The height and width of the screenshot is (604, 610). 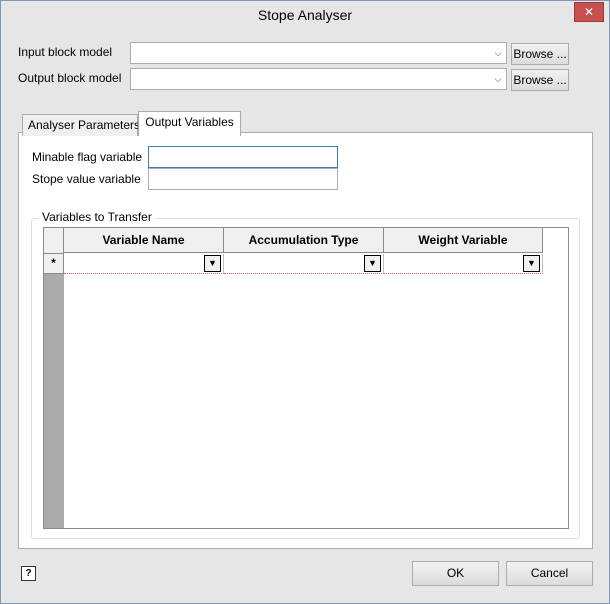 I want to click on input-block-model-combo: ⌵, so click(x=318, y=53).